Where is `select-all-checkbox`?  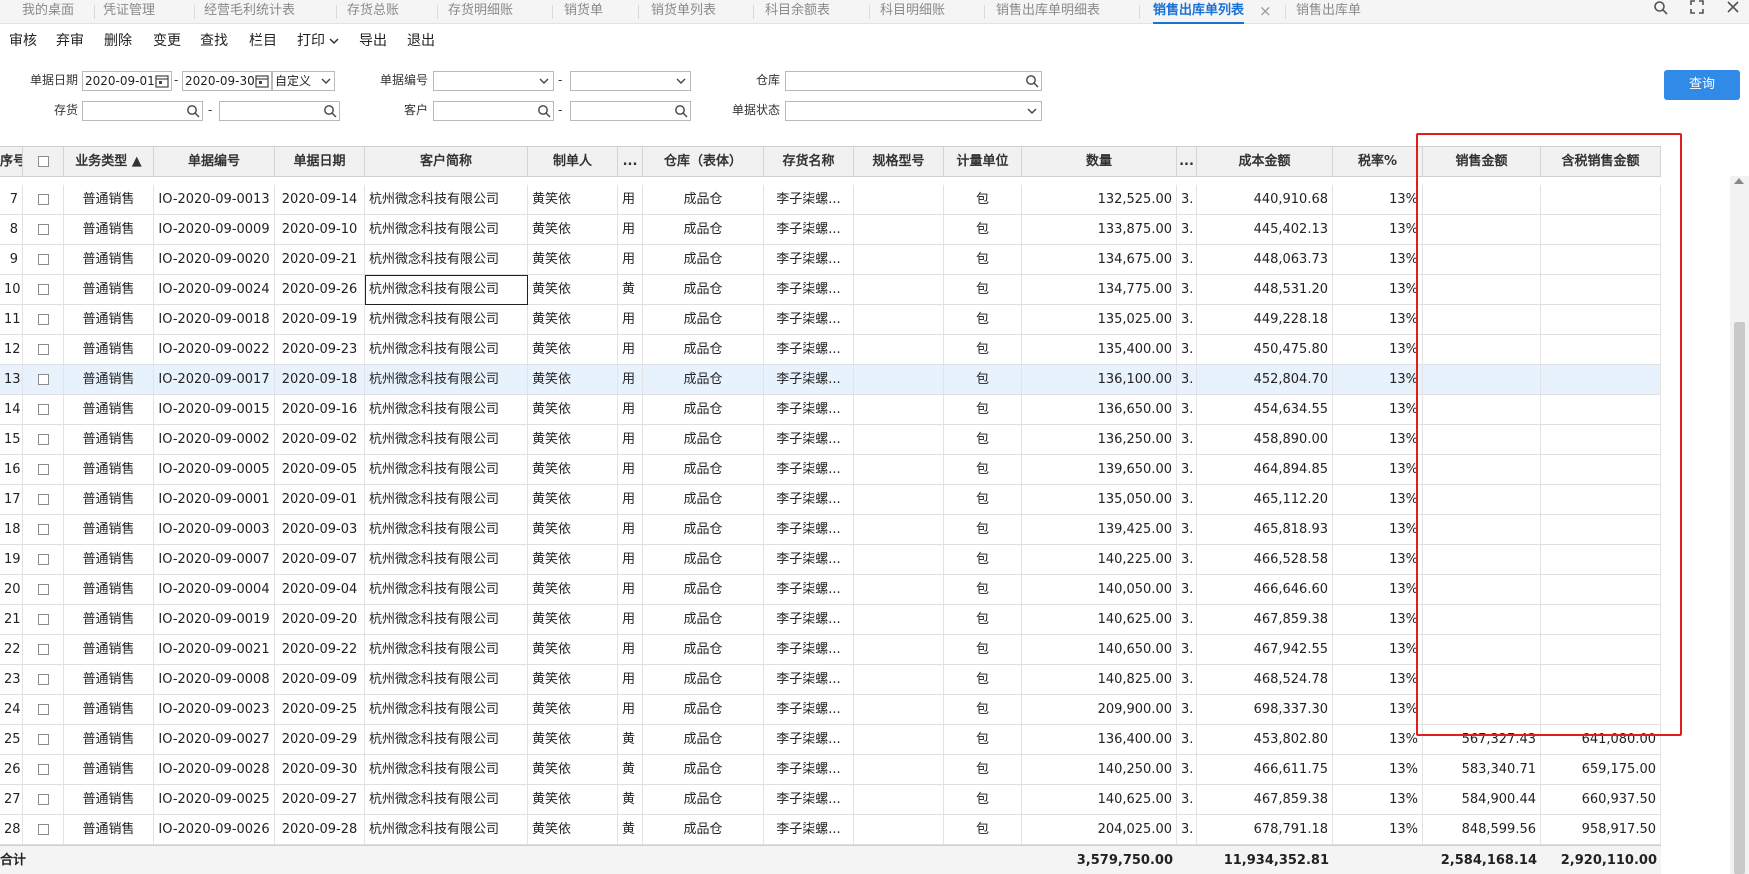 select-all-checkbox is located at coordinates (43, 161).